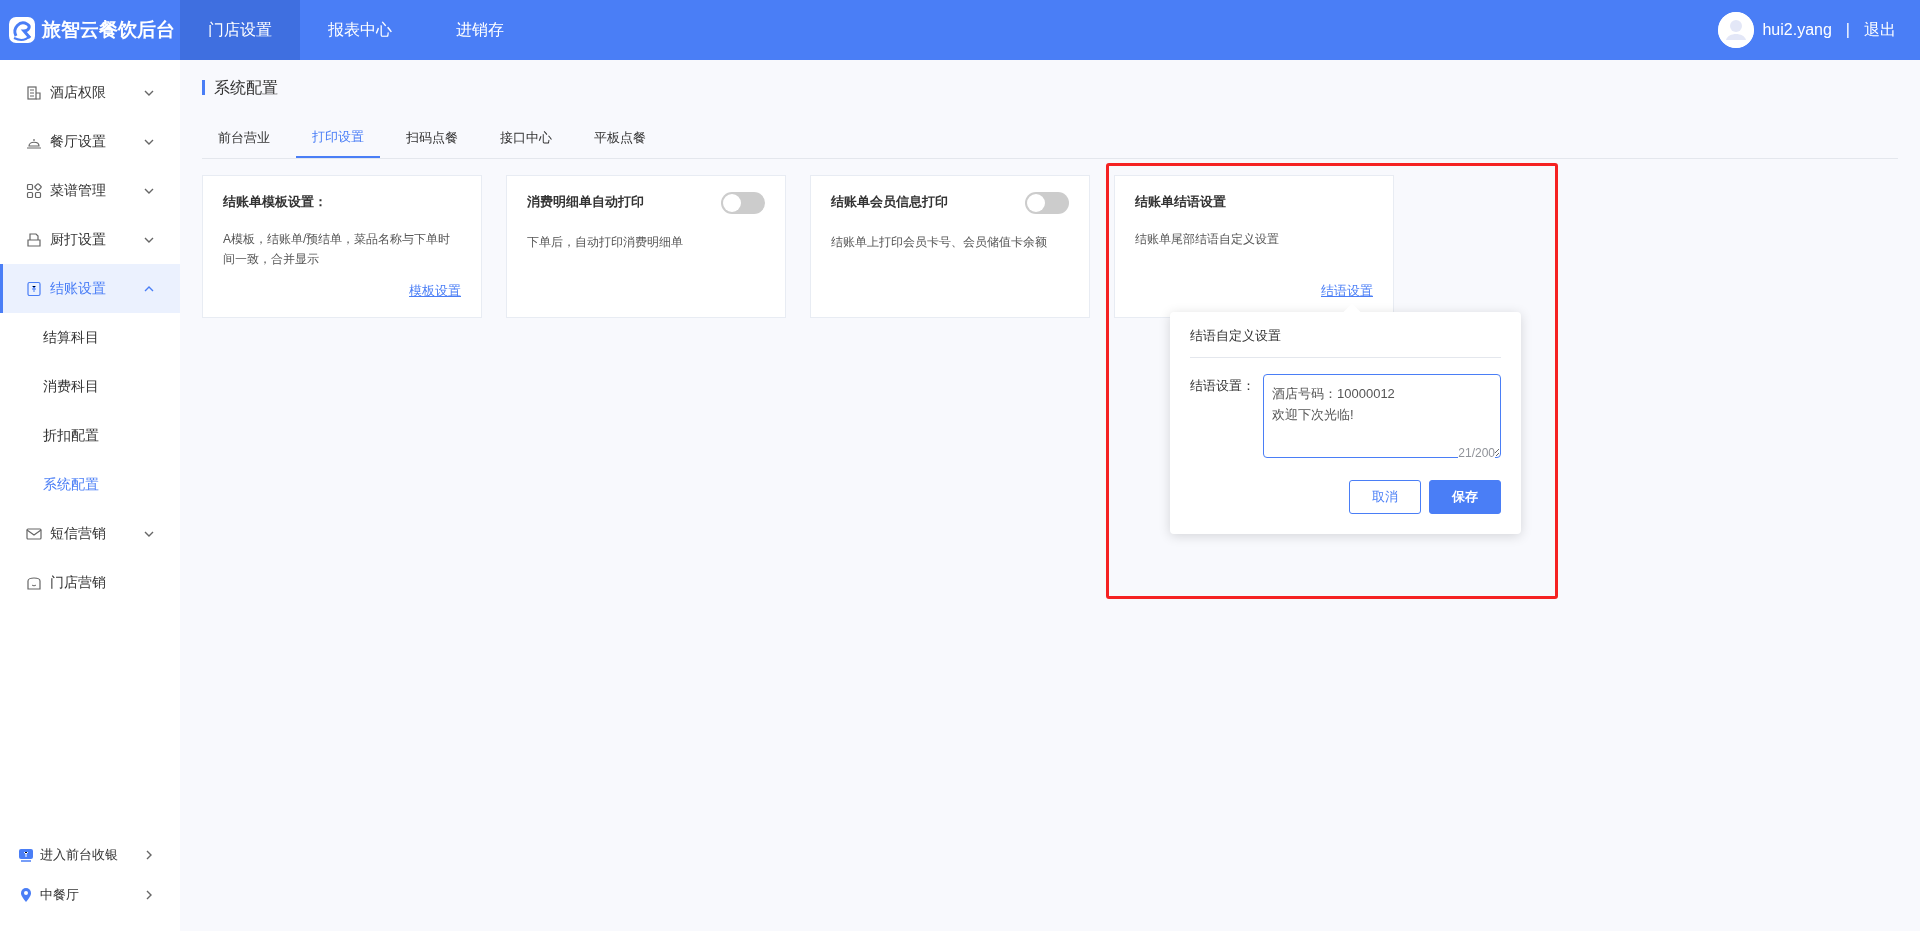 The image size is (1920, 931). I want to click on avatar-icon, so click(1736, 30).